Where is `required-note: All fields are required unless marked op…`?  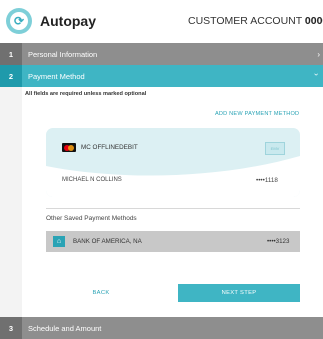 required-note: All fields are required unless marked op… is located at coordinates (86, 94).